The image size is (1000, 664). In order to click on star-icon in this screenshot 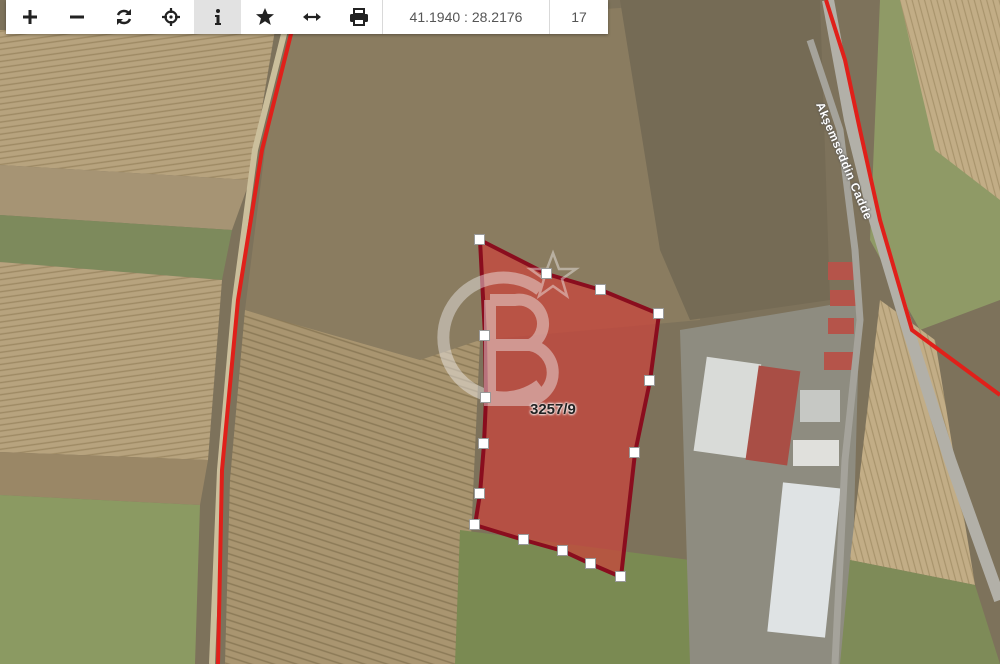, I will do `click(264, 16)`.